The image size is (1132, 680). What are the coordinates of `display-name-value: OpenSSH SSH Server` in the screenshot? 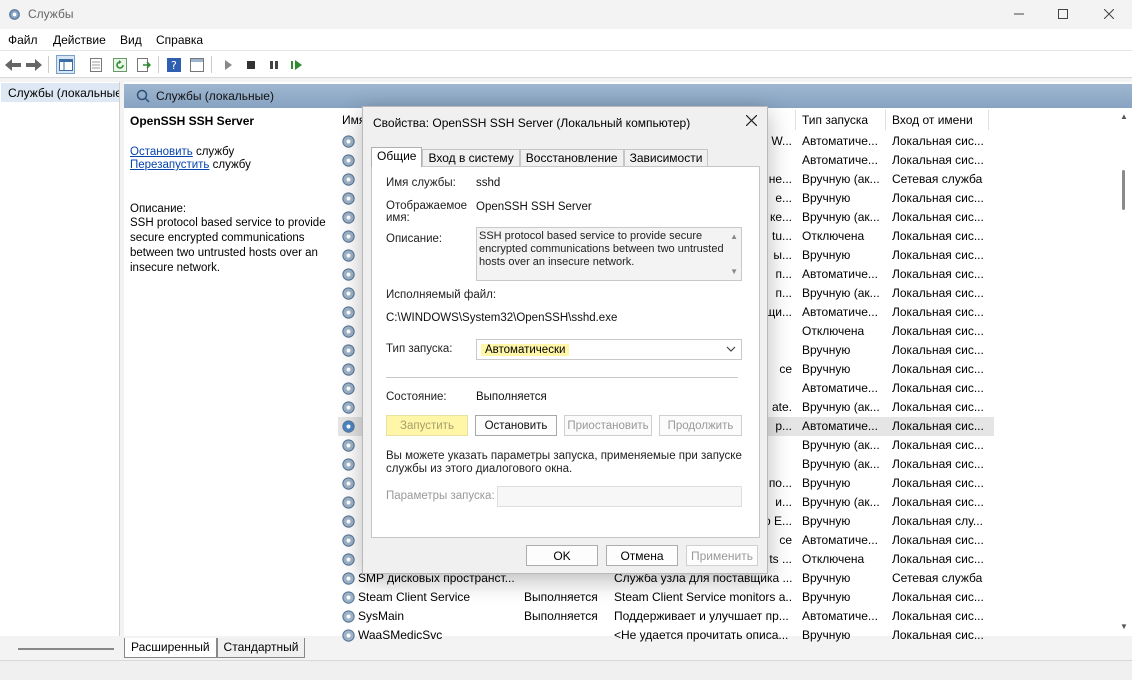 It's located at (534, 207).